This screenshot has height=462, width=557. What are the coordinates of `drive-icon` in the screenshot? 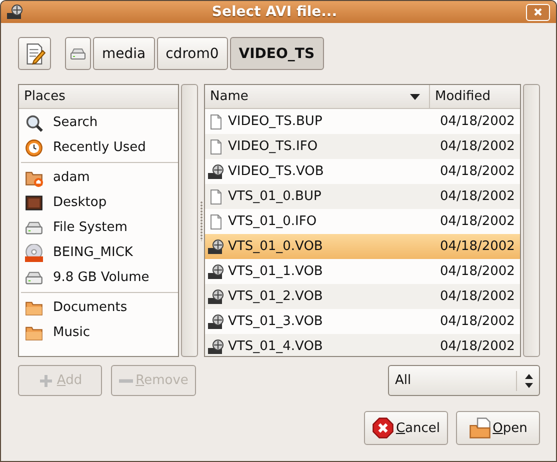 It's located at (78, 54).